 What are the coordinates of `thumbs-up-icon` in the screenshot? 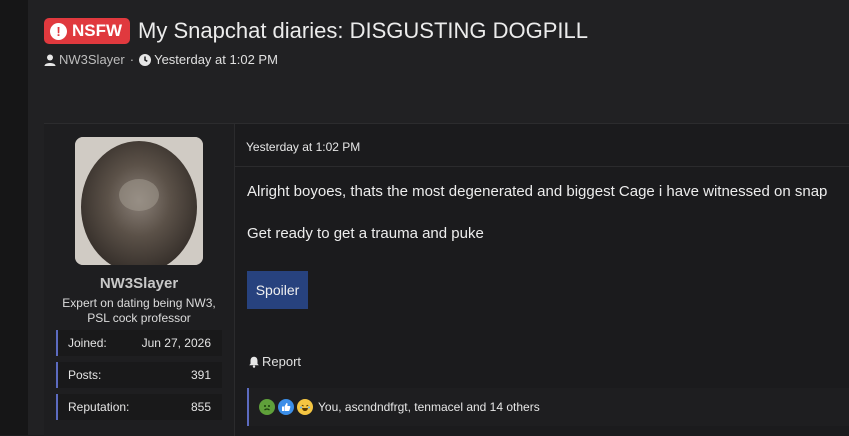 It's located at (286, 407).